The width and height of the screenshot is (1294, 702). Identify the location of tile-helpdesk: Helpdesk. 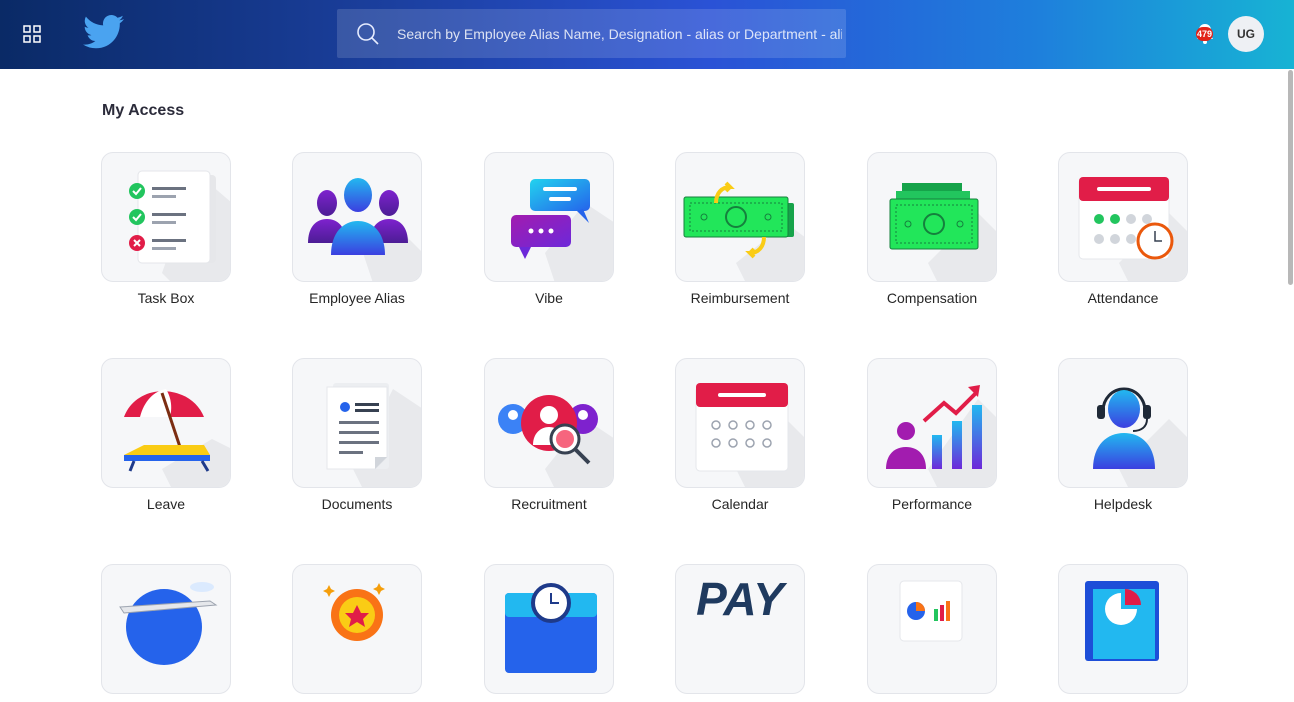
(1123, 435).